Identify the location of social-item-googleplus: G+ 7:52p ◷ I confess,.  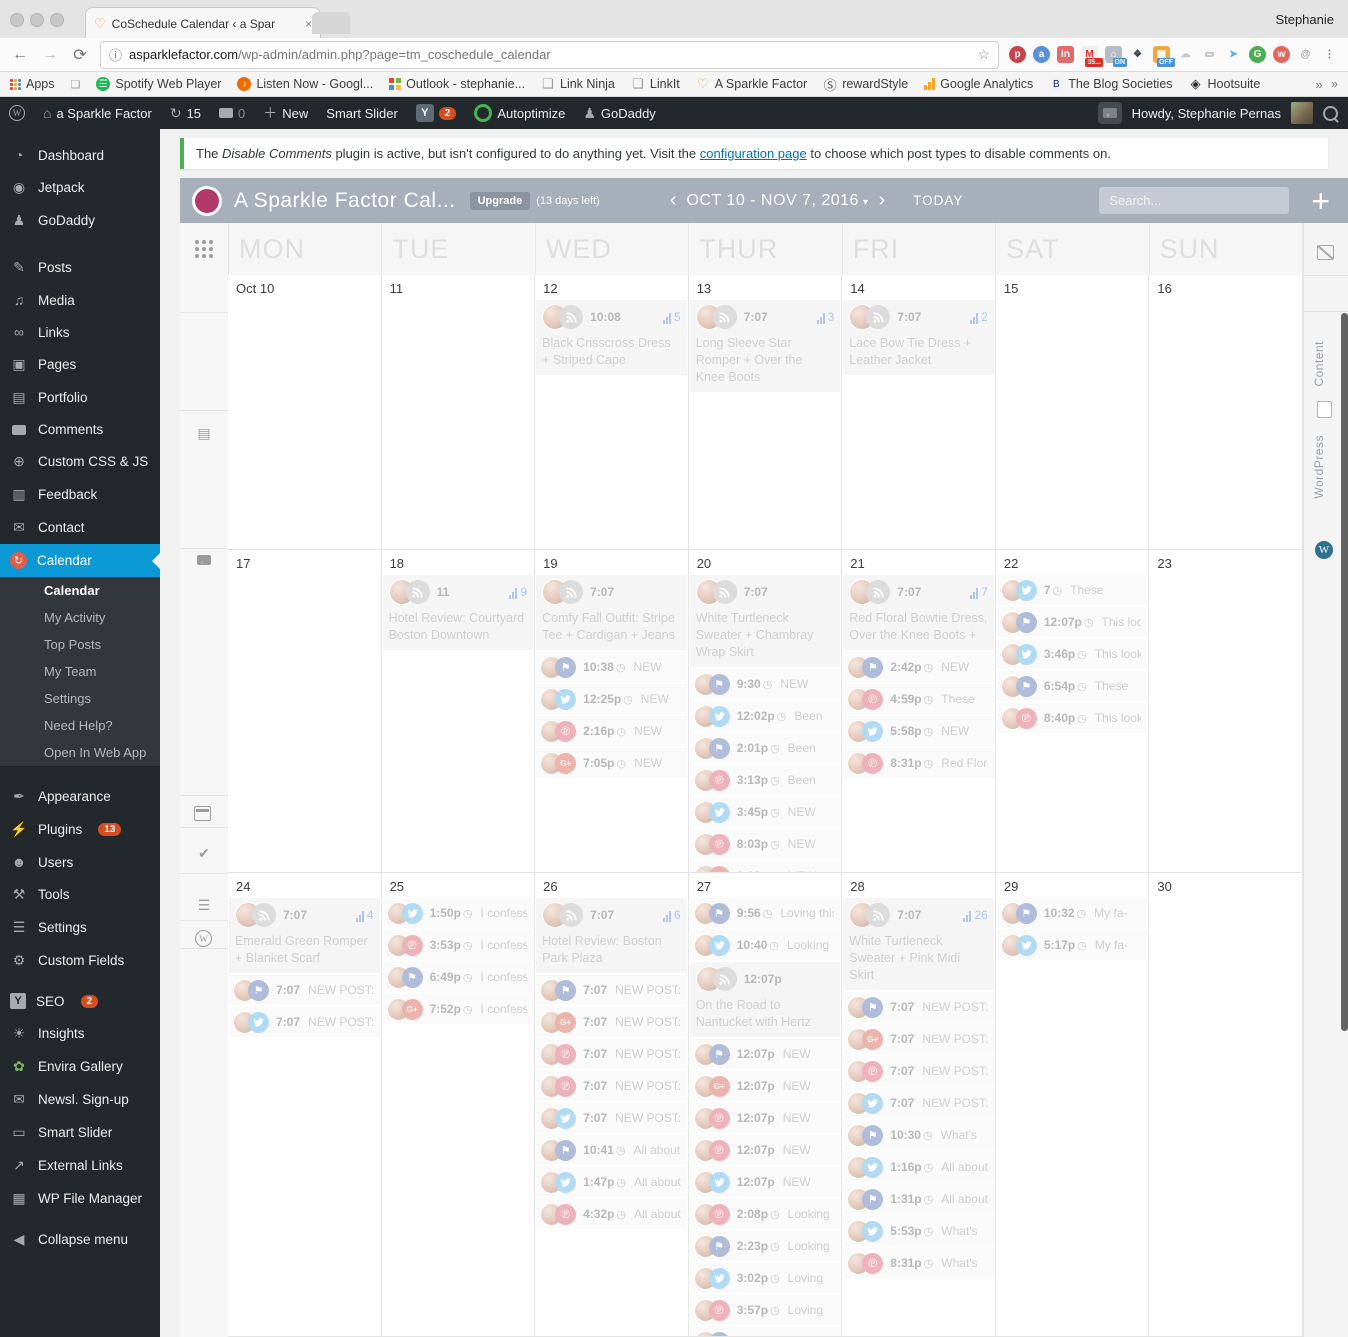
(458, 1009).